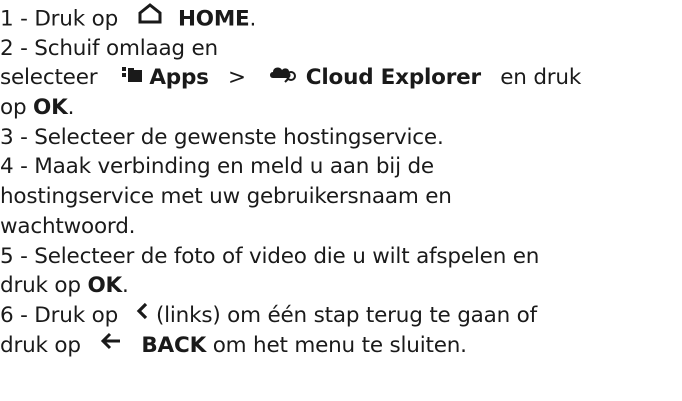  Describe the element at coordinates (68, 226) in the screenshot. I see `step-4-text-3: wachtwoord.` at that location.